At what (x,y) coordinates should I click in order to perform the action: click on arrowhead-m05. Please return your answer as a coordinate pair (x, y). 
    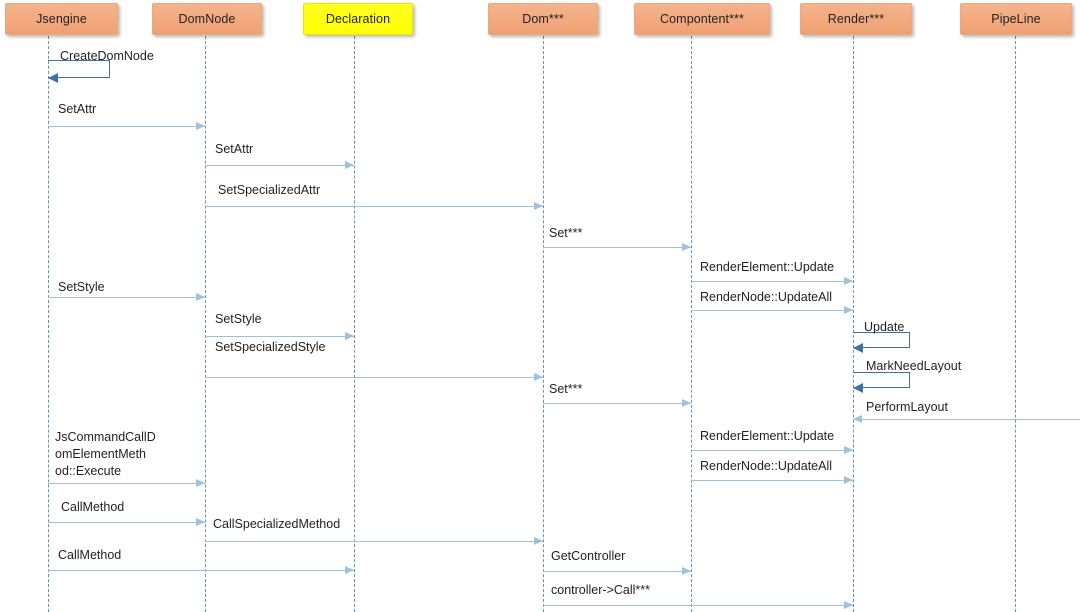
    Looking at the image, I should click on (686, 247).